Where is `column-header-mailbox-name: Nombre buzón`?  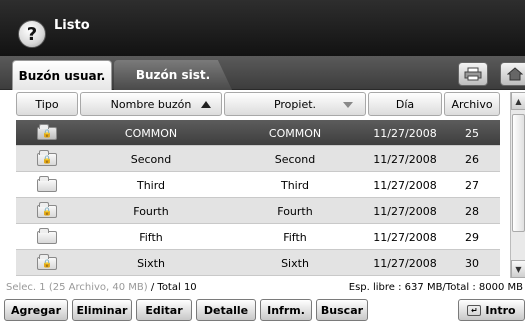
column-header-mailbox-name: Nombre buzón is located at coordinates (151, 104).